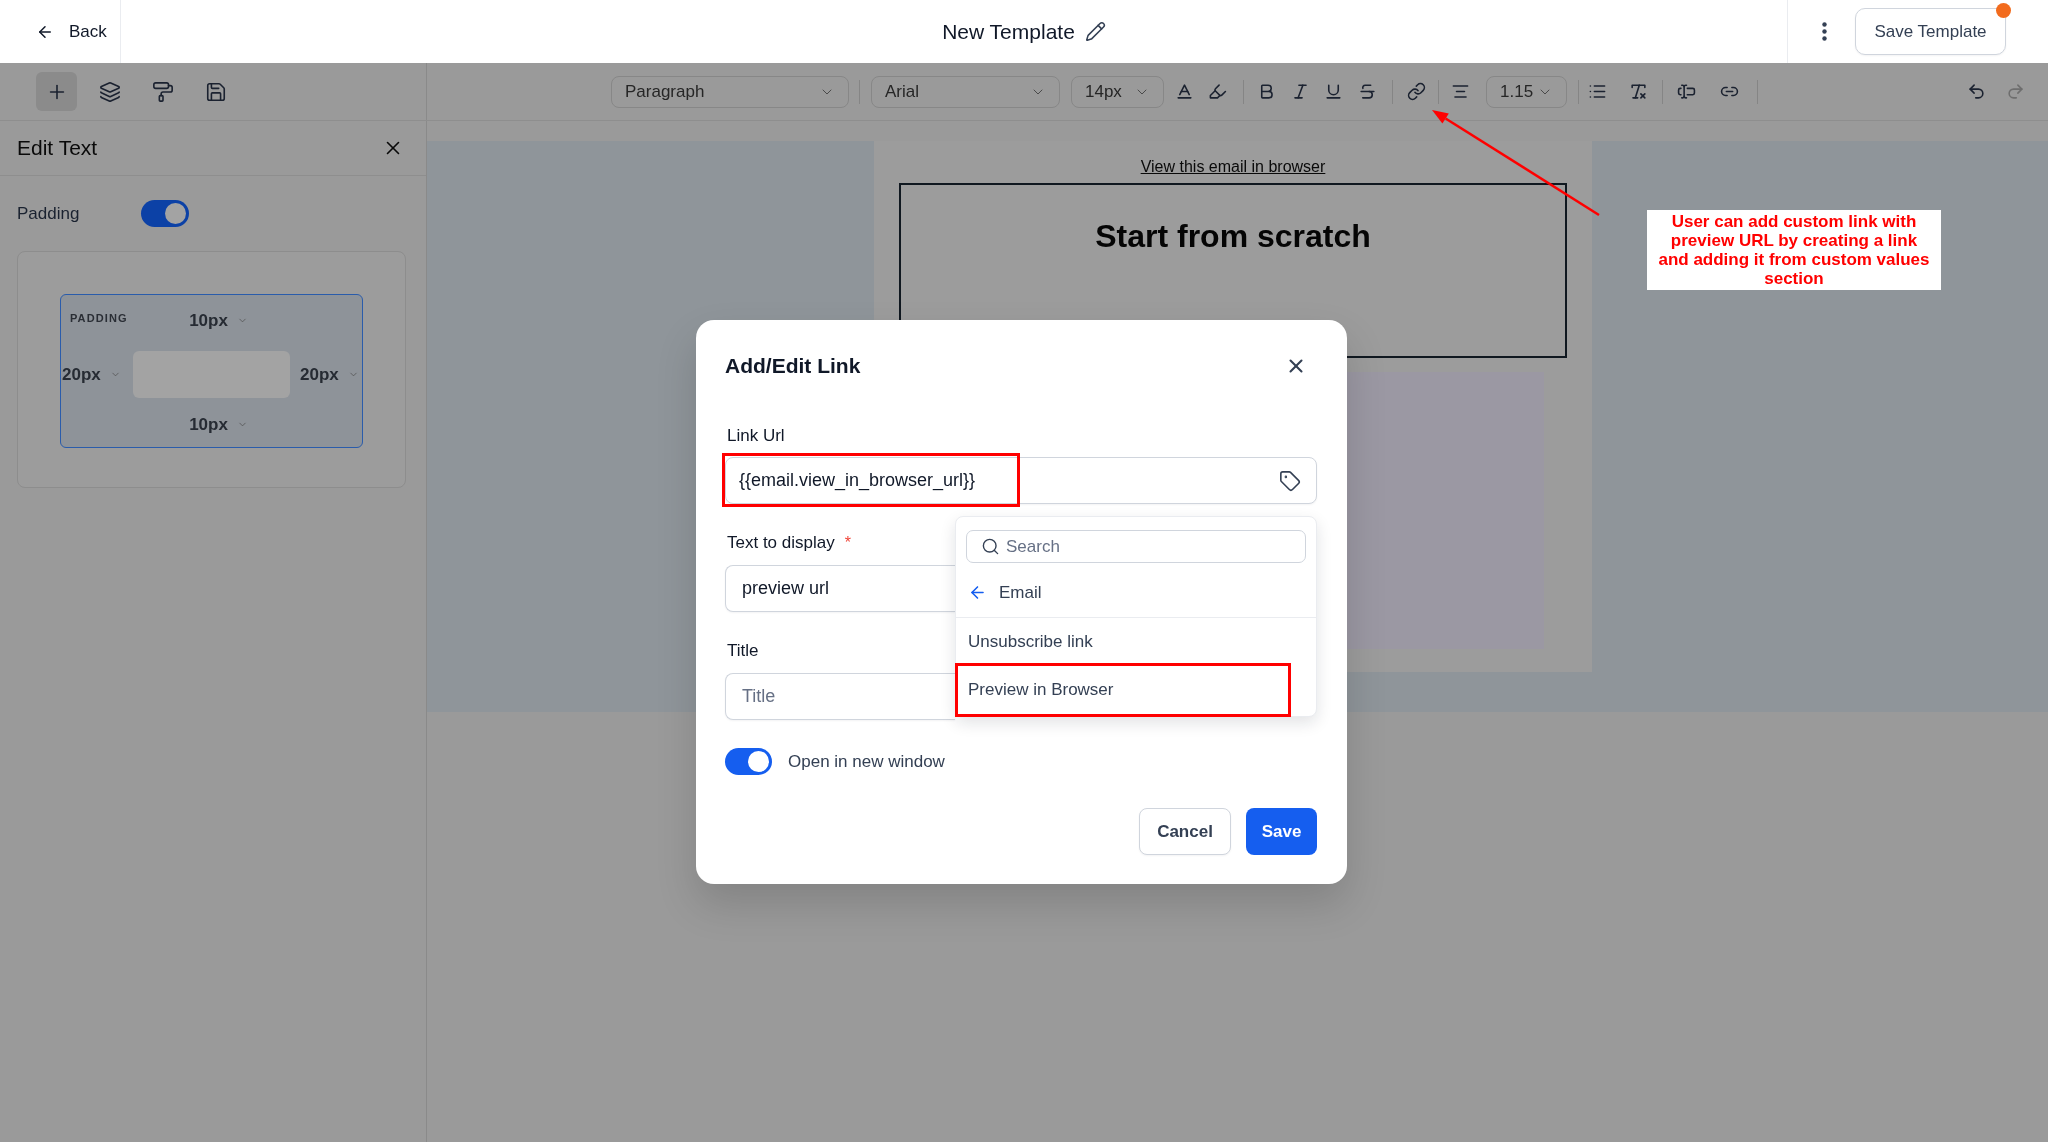  I want to click on template-title: New Template, so click(1008, 31).